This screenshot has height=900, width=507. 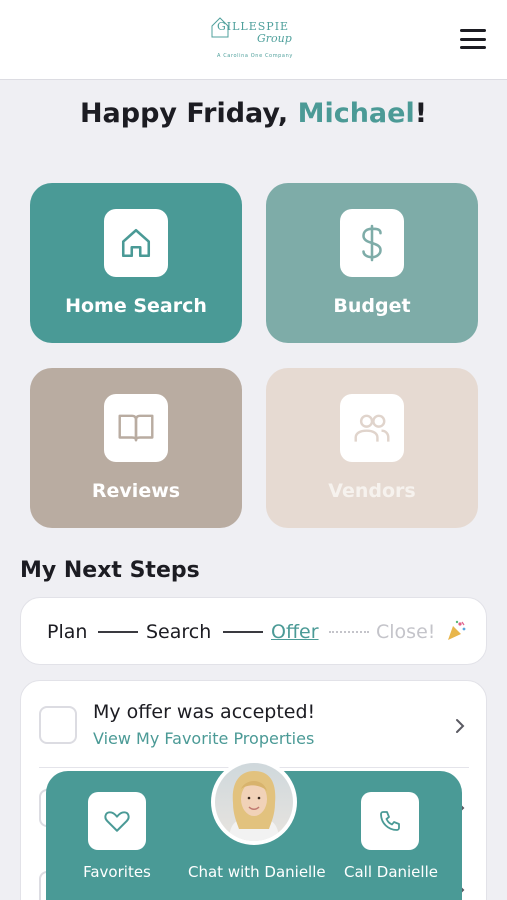 I want to click on budget-label: Budget, so click(x=372, y=306).